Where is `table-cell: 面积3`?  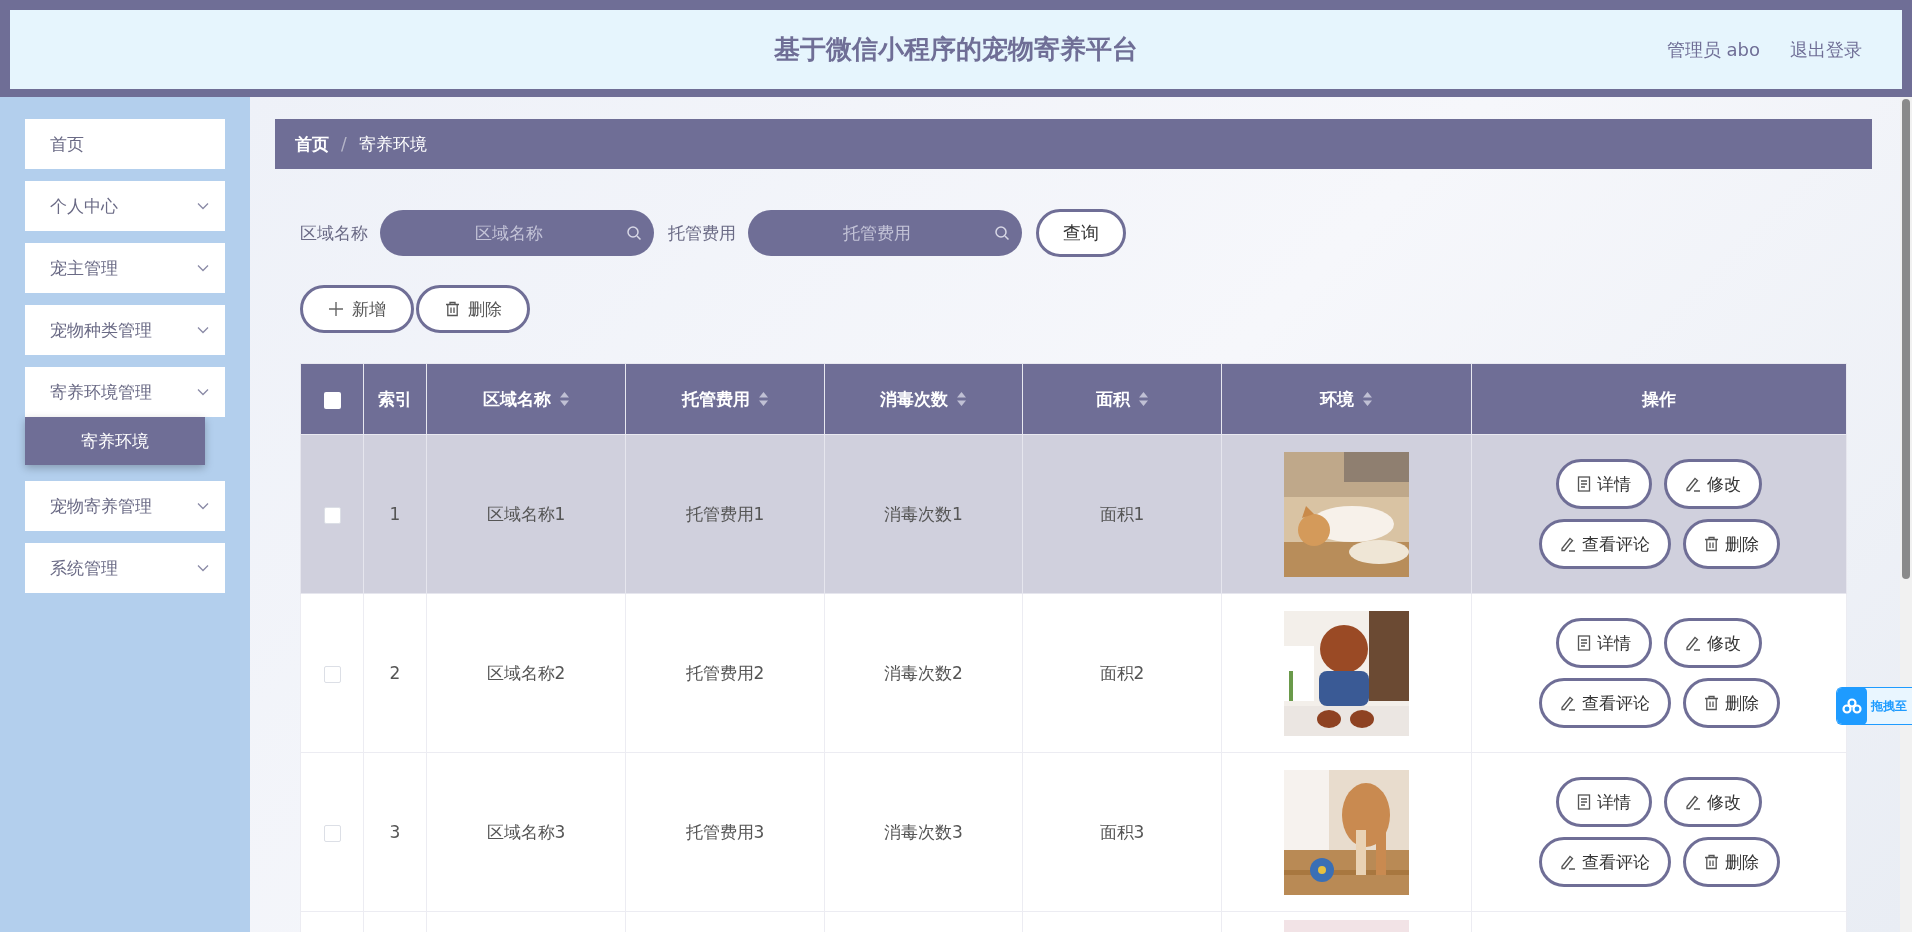
table-cell: 面积3 is located at coordinates (1122, 831).